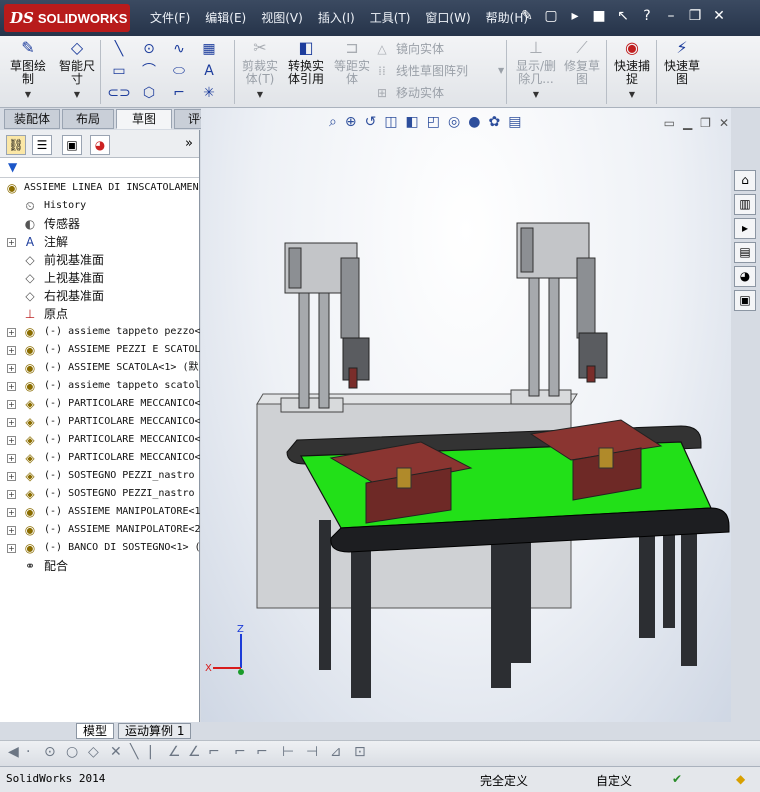 The image size is (760, 792). What do you see at coordinates (155, 731) in the screenshot?
I see `tab-motion-study: 运动算例 1` at bounding box center [155, 731].